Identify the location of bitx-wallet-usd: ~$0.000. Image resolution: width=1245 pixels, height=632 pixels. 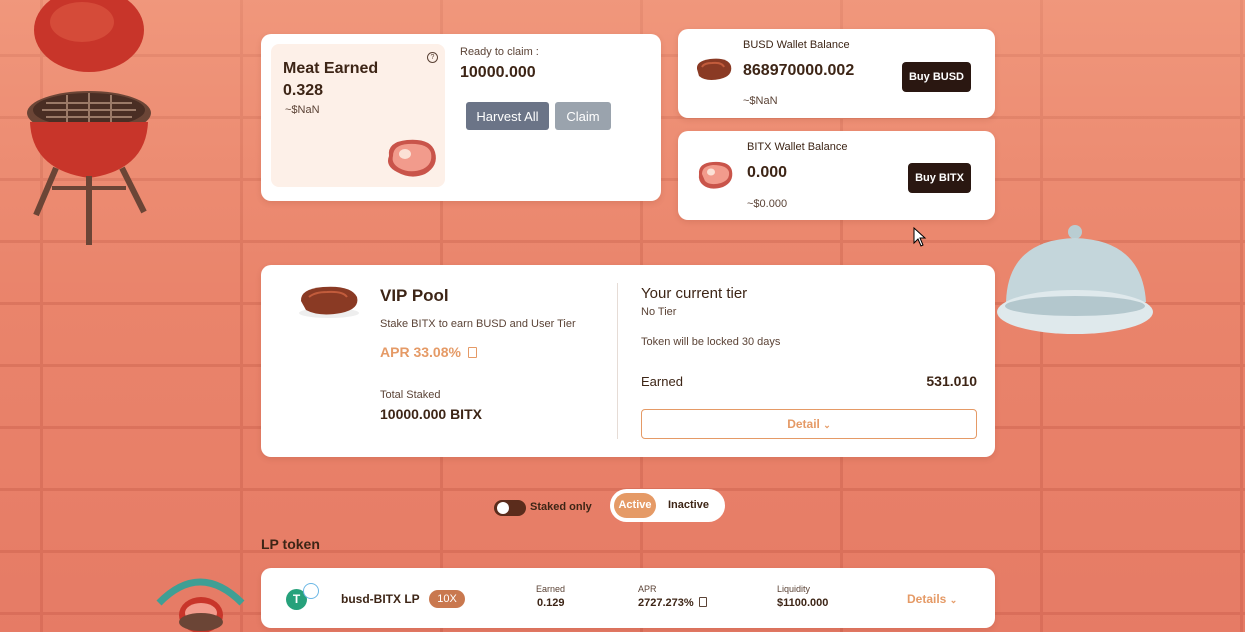
(767, 204).